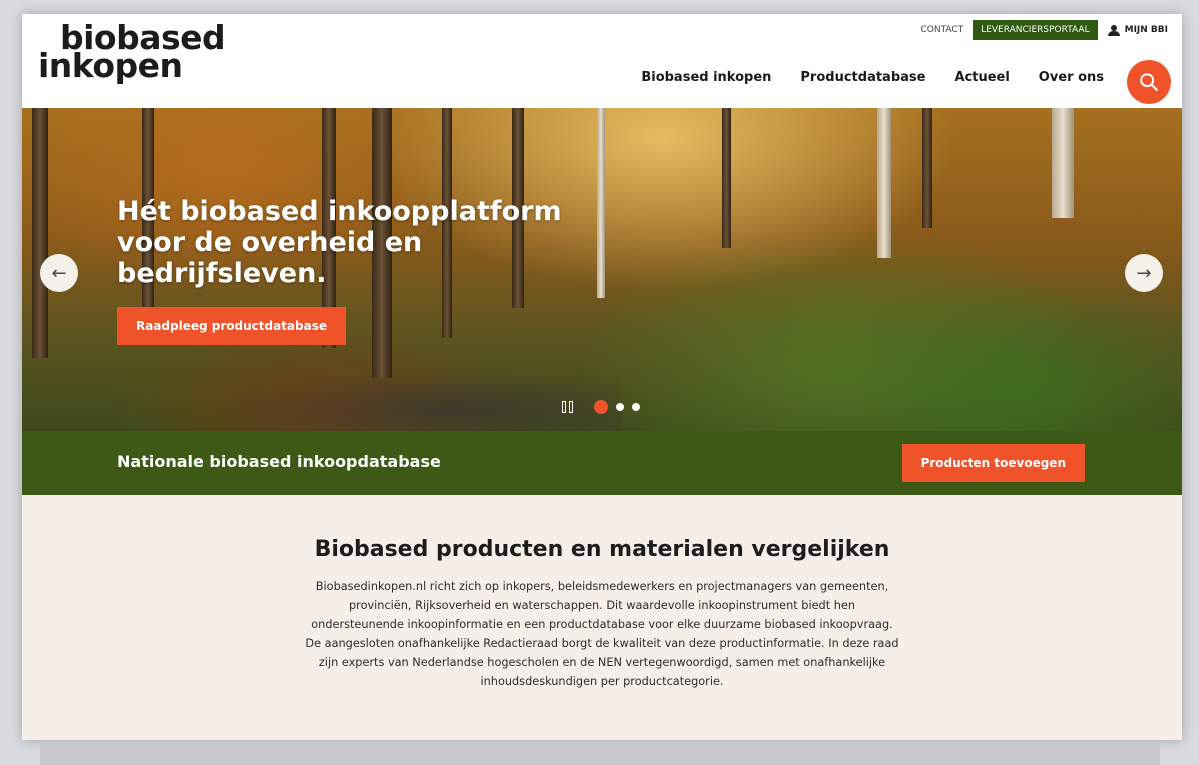 The image size is (1199, 765). I want to click on slider-prev-button: ←, so click(59, 273).